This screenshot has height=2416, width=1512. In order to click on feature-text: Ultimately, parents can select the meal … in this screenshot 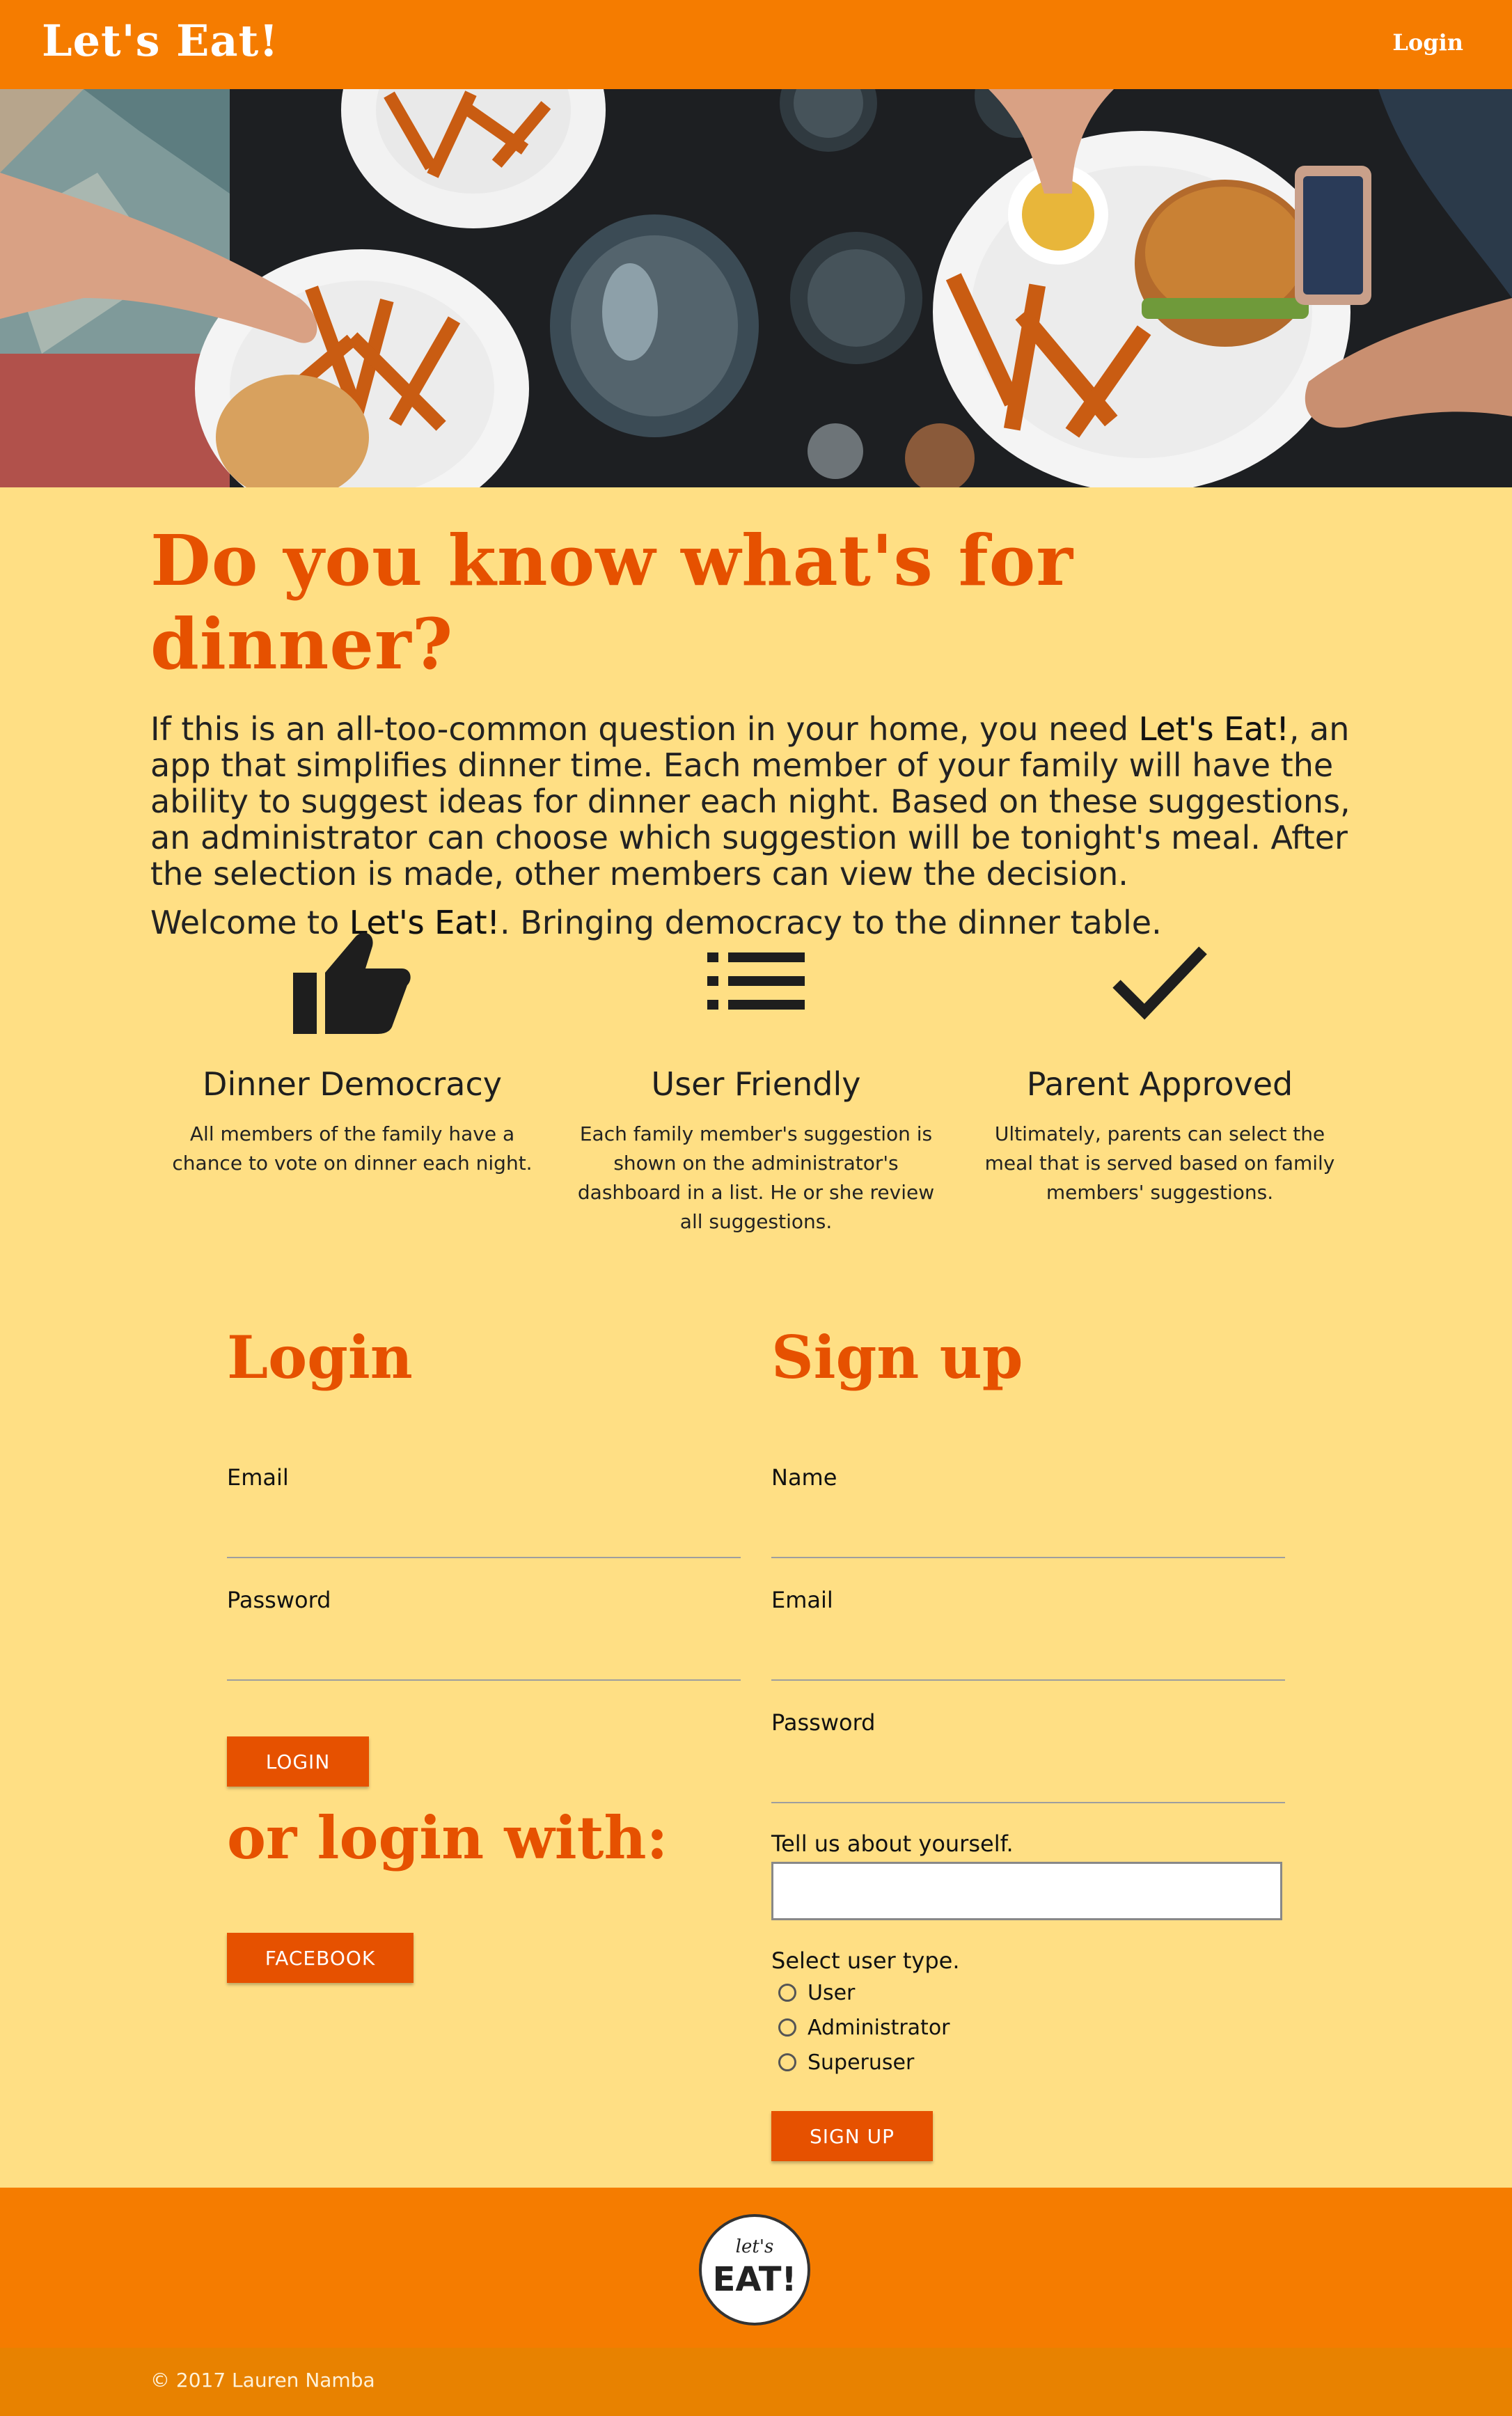, I will do `click(1159, 1163)`.